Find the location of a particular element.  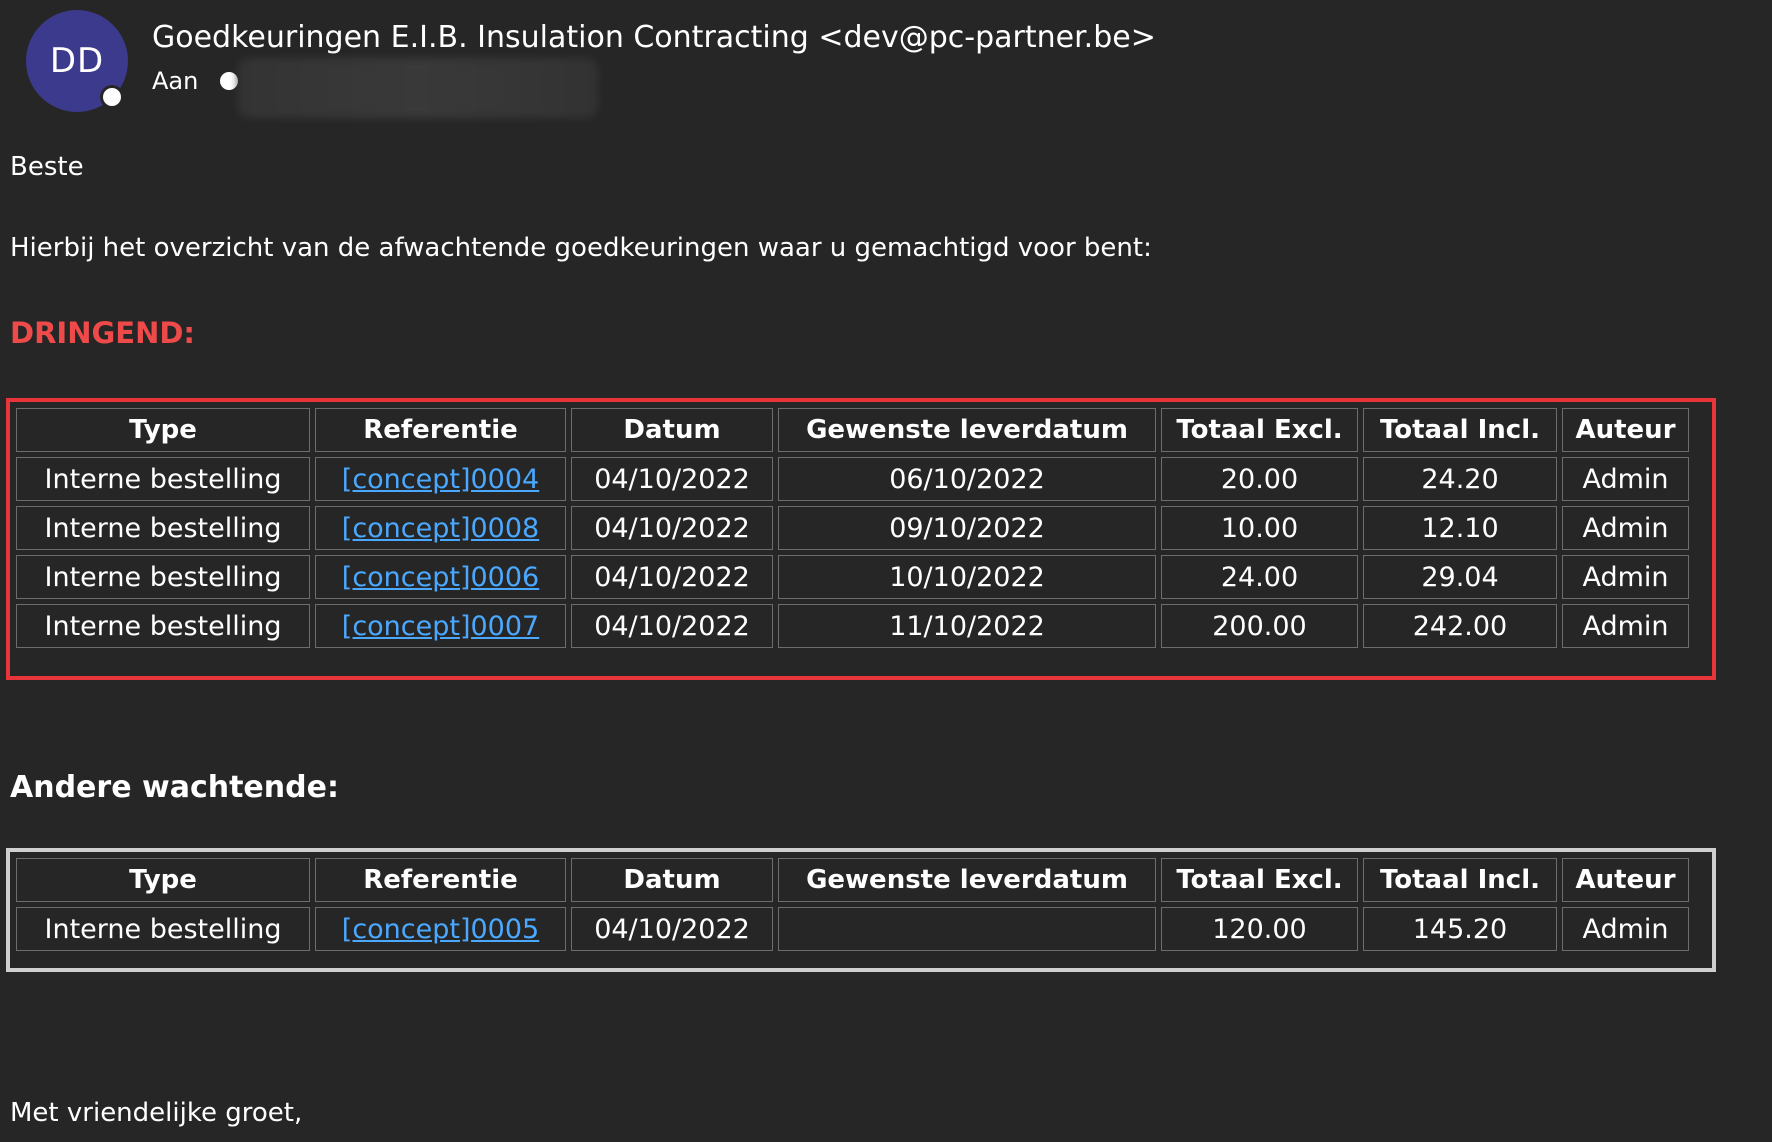

cell-reference: [concept]0008 is located at coordinates (440, 528).